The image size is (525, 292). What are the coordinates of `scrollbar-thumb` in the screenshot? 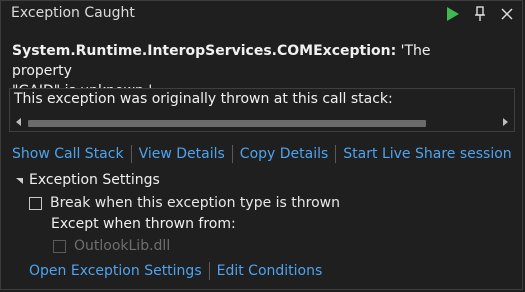 It's located at (227, 123).